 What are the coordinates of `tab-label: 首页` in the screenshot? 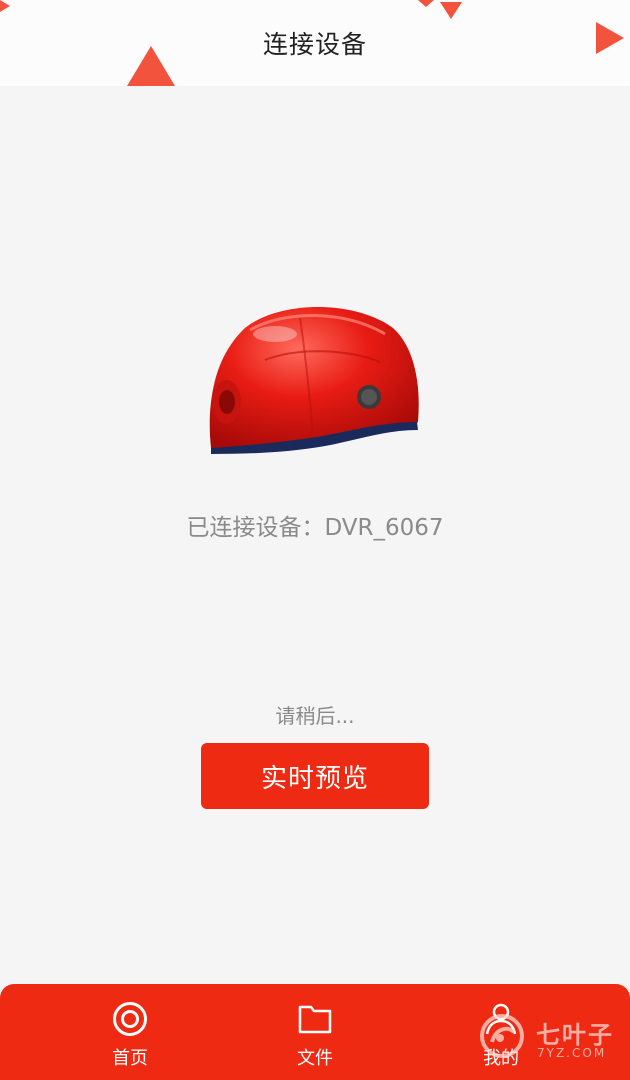 It's located at (130, 1058).